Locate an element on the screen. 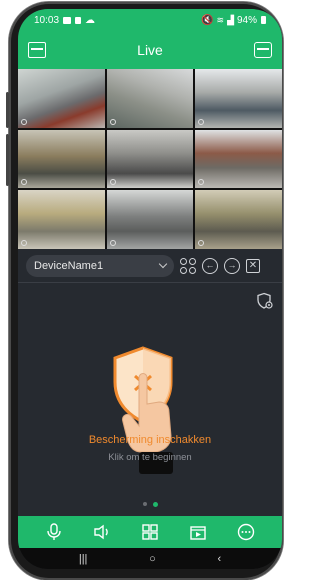  notification-icon is located at coordinates (78, 20).